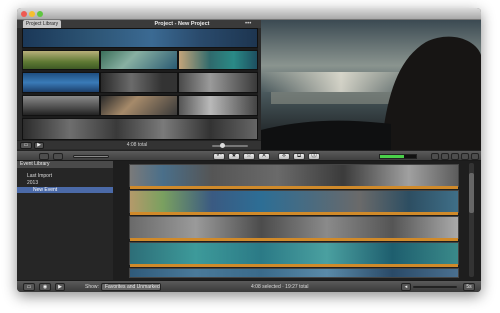 The image size is (500, 313). I want to click on camera-import-button, so click(44, 156).